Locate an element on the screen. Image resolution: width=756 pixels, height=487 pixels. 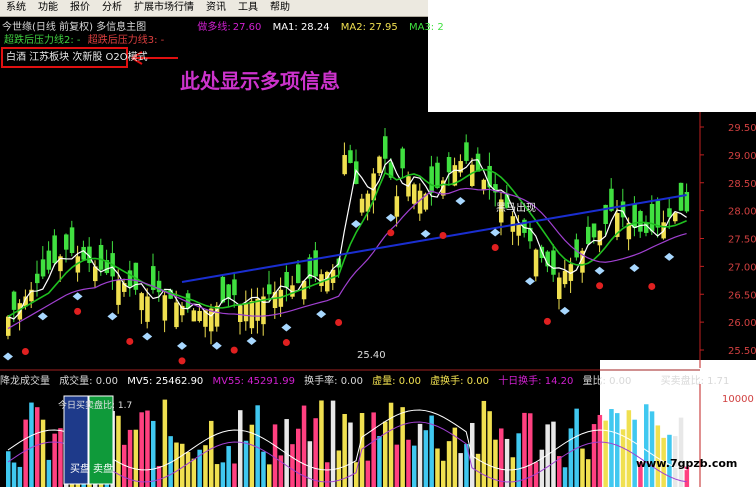
sell-label: 卖盘 is located at coordinates (103, 469).